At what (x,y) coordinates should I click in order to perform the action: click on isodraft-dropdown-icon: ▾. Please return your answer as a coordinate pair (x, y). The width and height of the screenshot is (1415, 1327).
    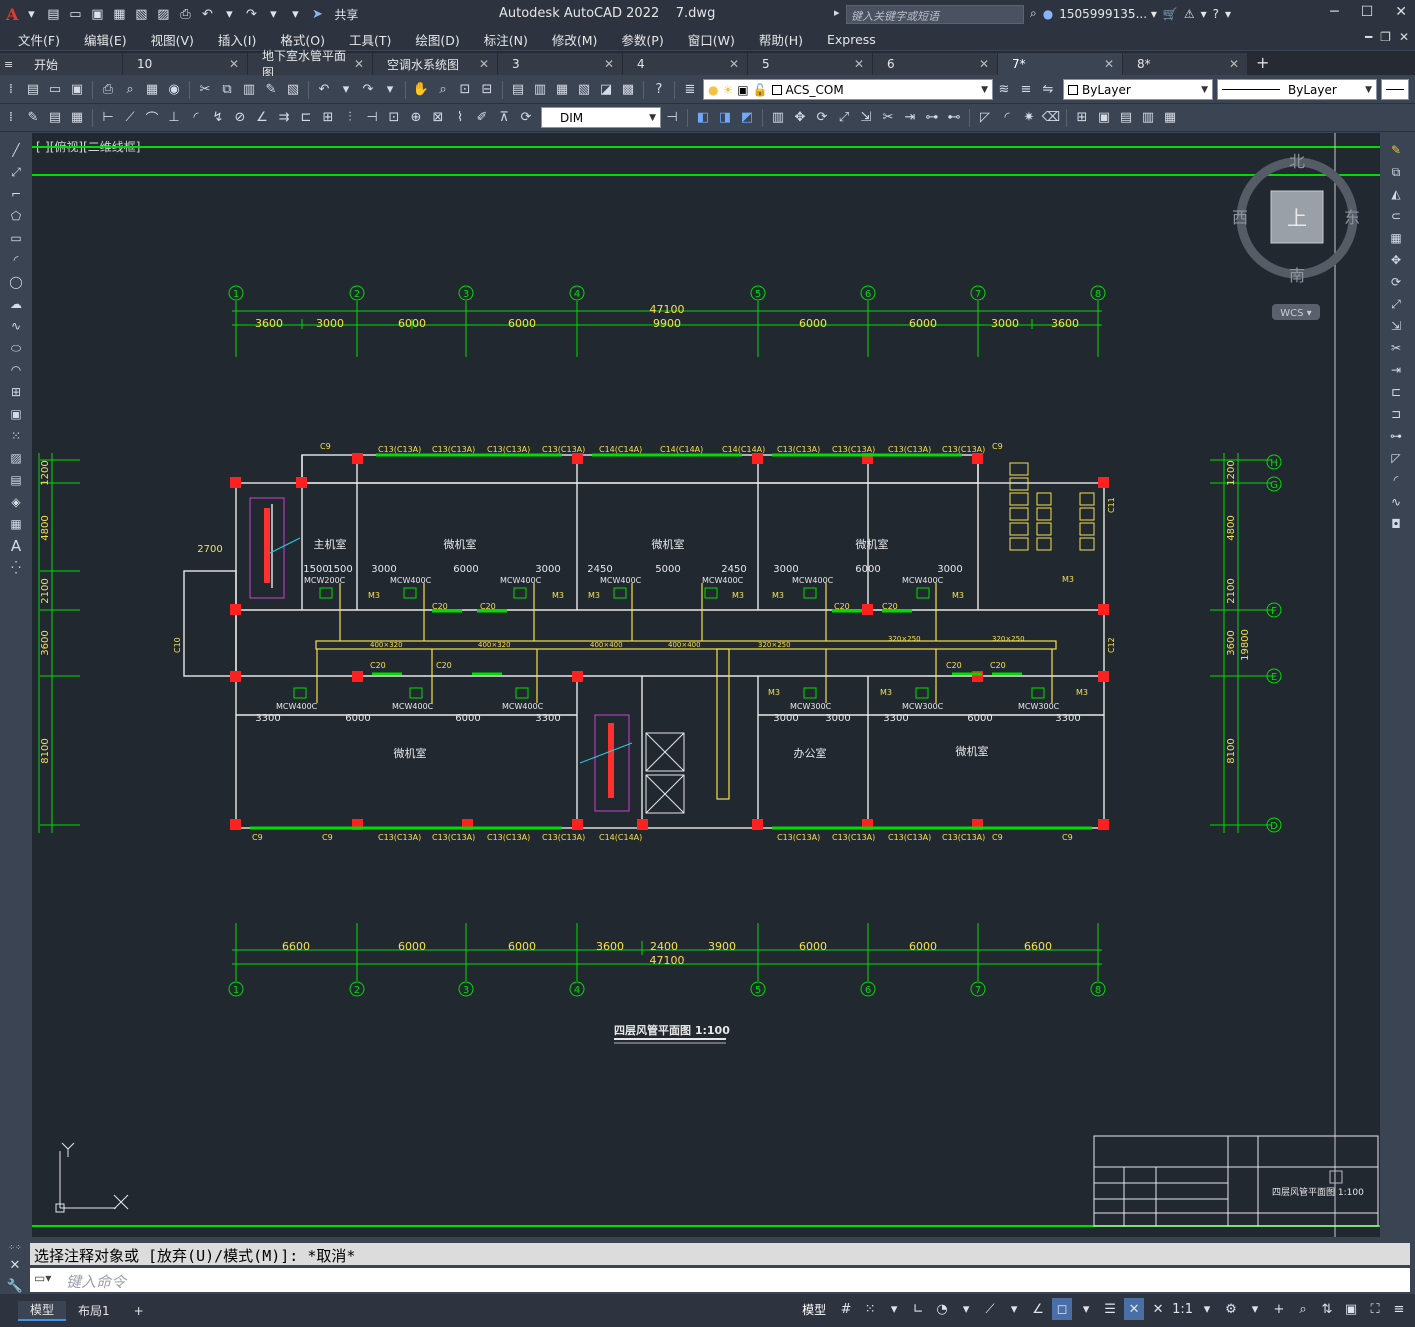
    Looking at the image, I should click on (1014, 1309).